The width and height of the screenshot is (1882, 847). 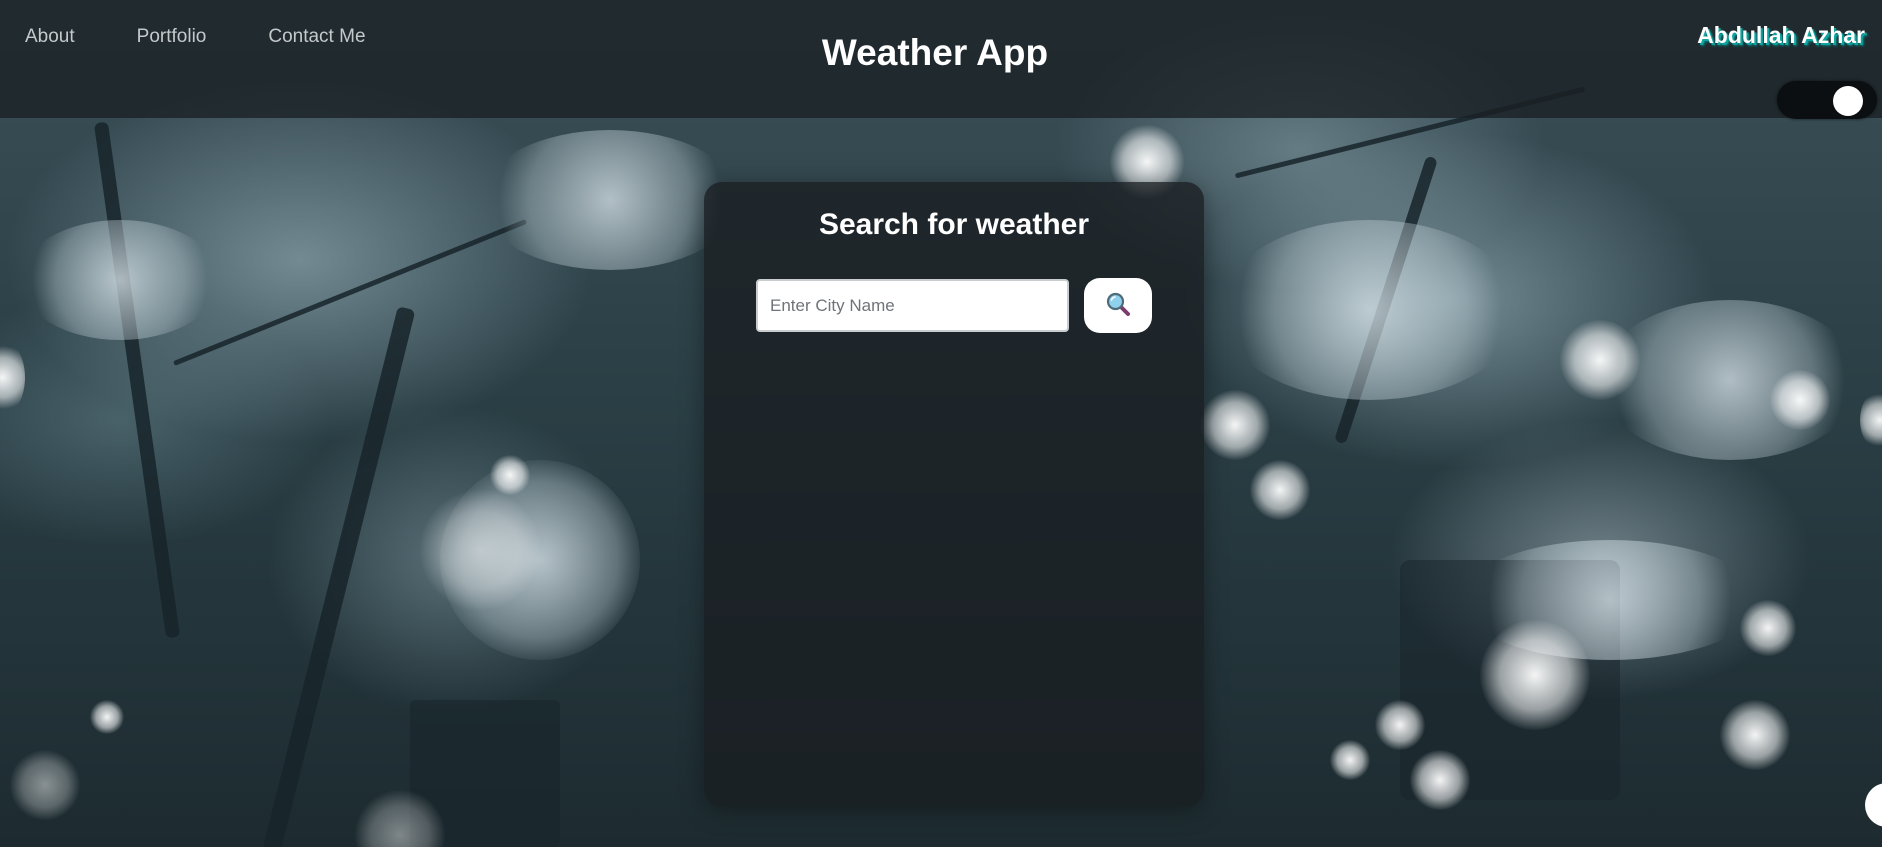 What do you see at coordinates (1827, 100) in the screenshot?
I see `theme-toggle` at bounding box center [1827, 100].